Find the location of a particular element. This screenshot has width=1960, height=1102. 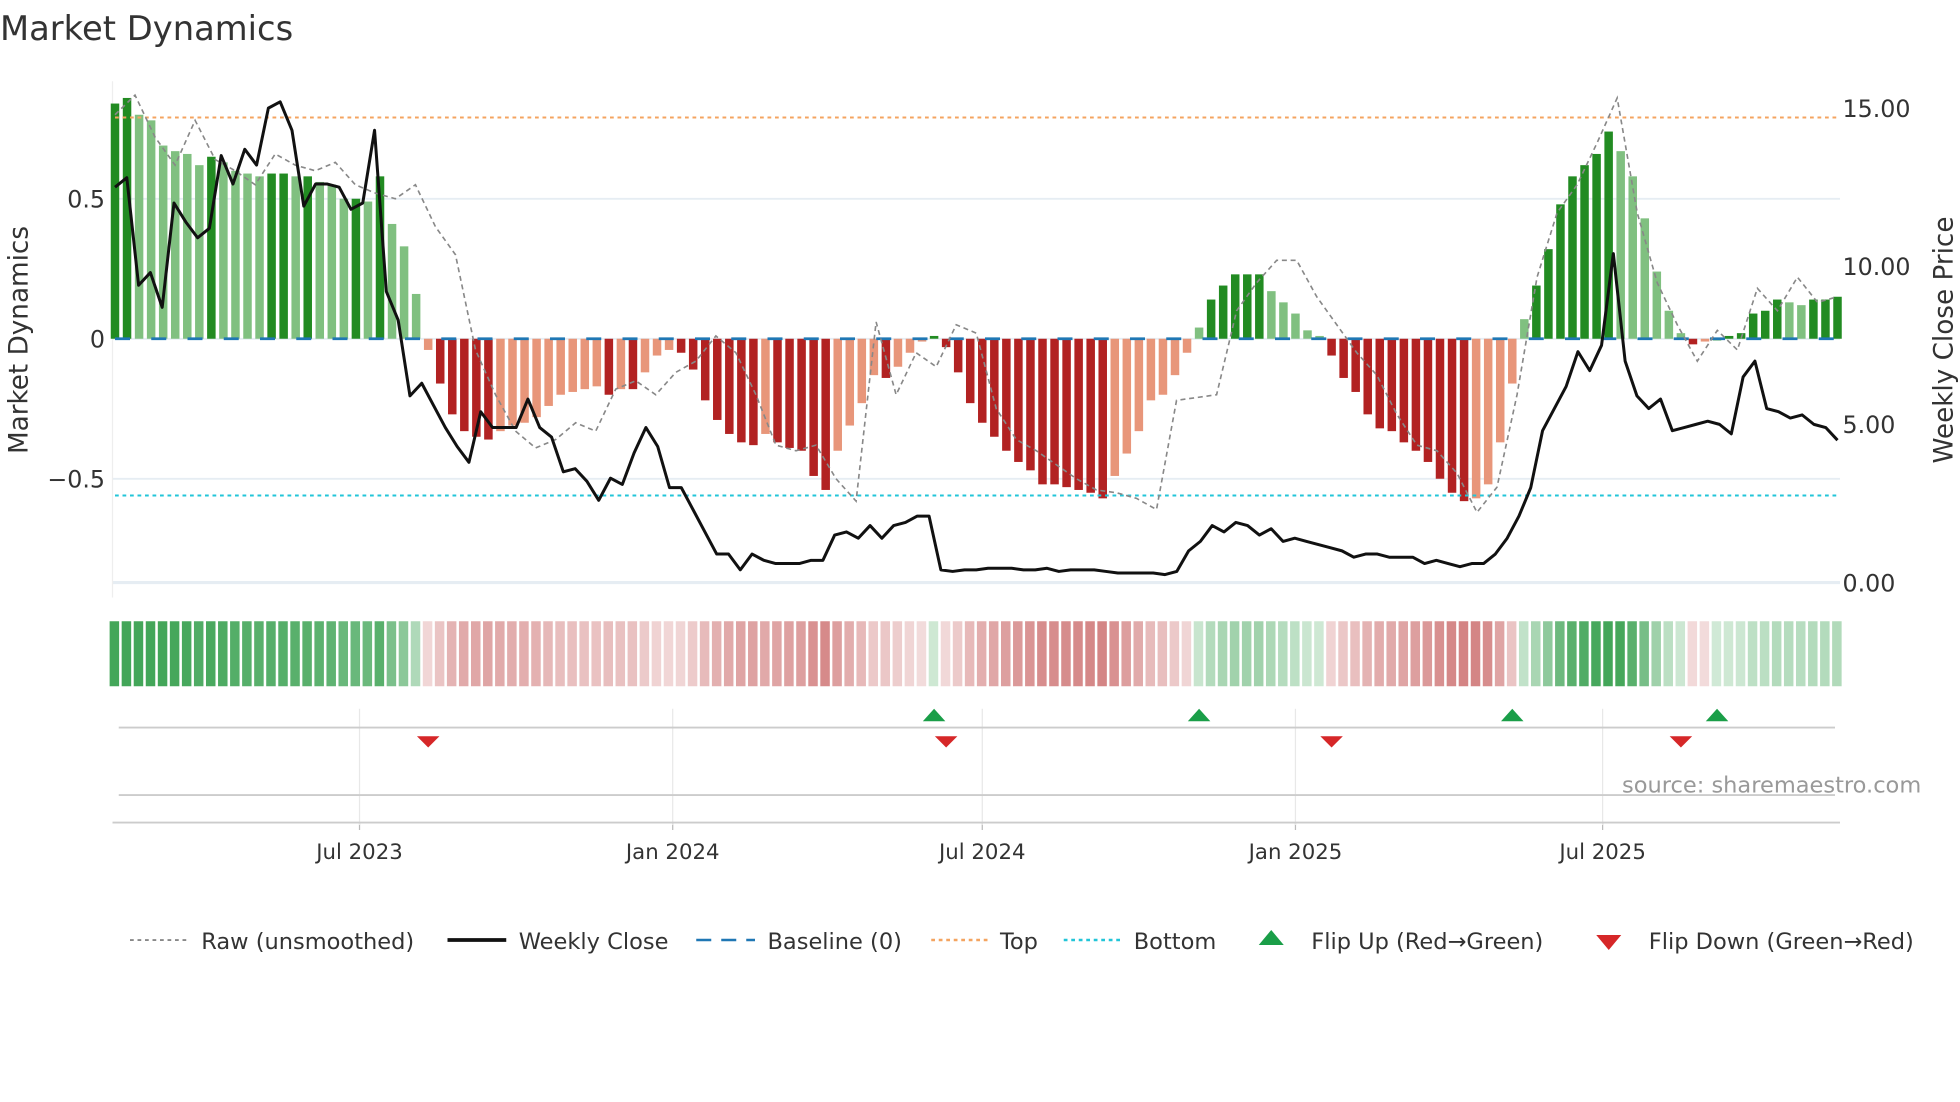

legend-close-label: Weekly Close is located at coordinates (594, 942).